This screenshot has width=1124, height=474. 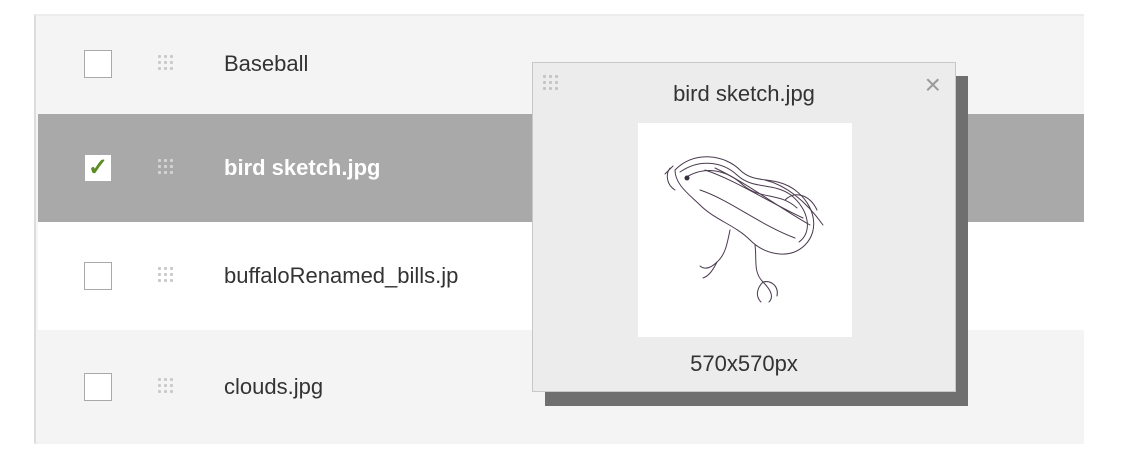 What do you see at coordinates (266, 63) in the screenshot?
I see `item-label: Baseball` at bounding box center [266, 63].